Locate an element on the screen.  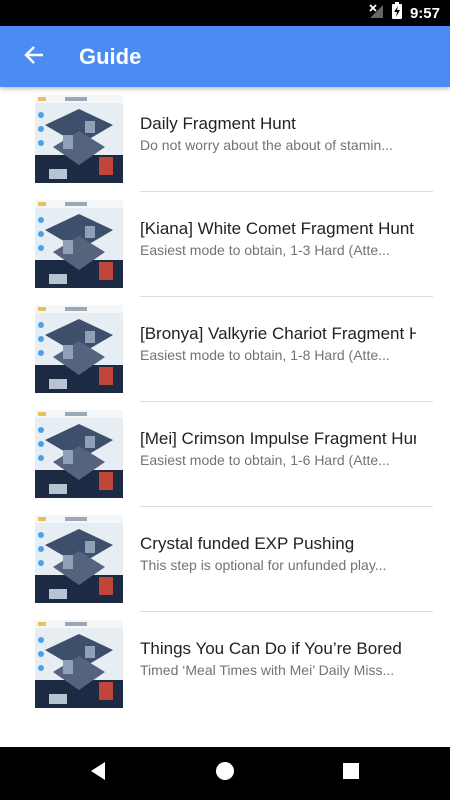
navigation-bar is located at coordinates (225, 773).